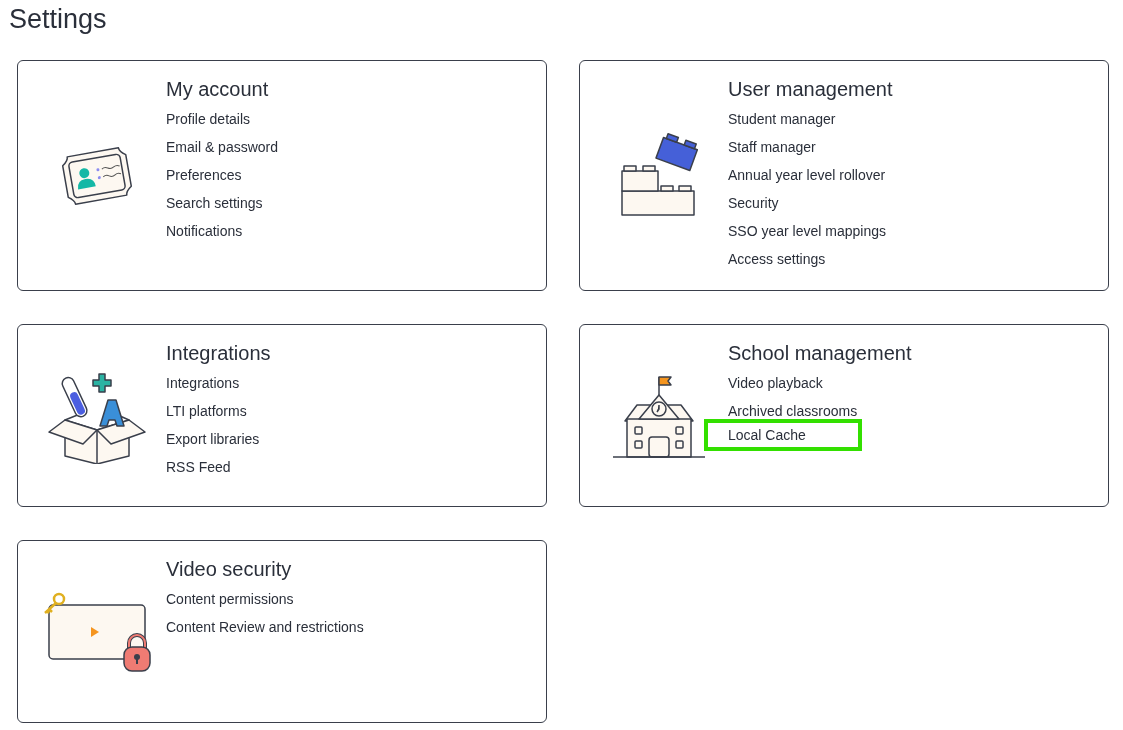  What do you see at coordinates (204, 175) in the screenshot?
I see `settings-link: Preferences` at bounding box center [204, 175].